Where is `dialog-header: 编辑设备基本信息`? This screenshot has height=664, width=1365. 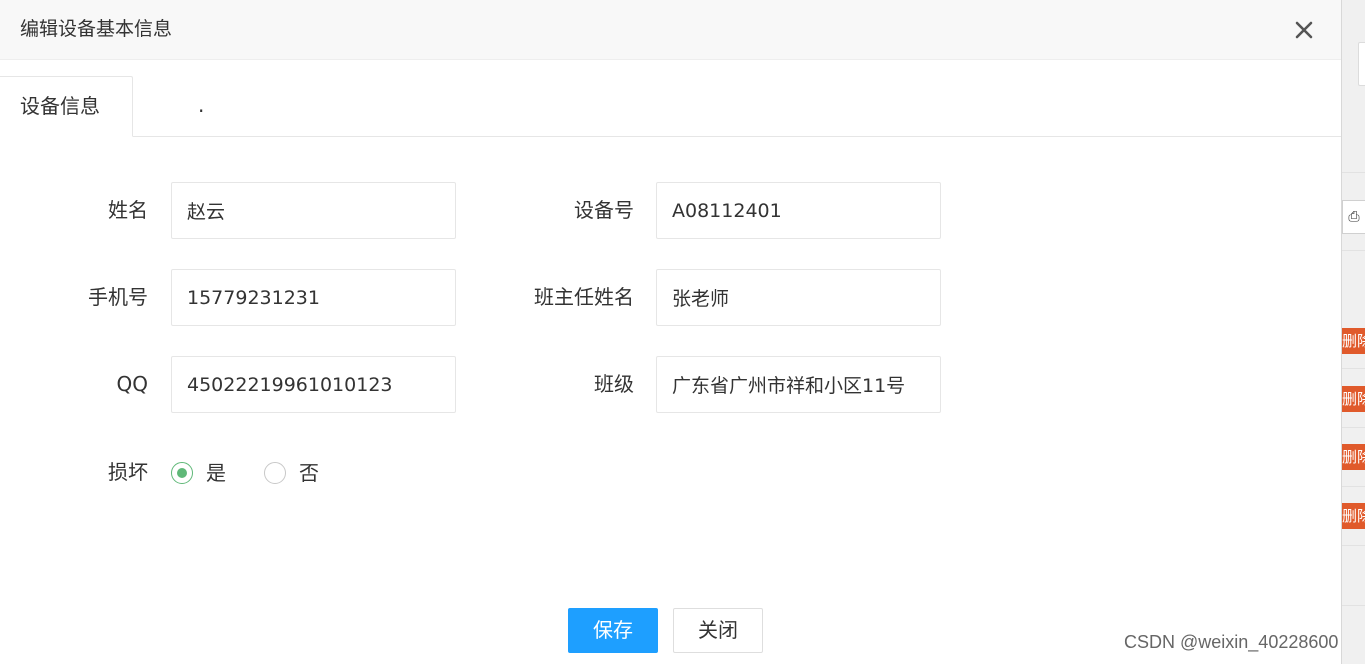
dialog-header: 编辑设备基本信息 is located at coordinates (670, 30).